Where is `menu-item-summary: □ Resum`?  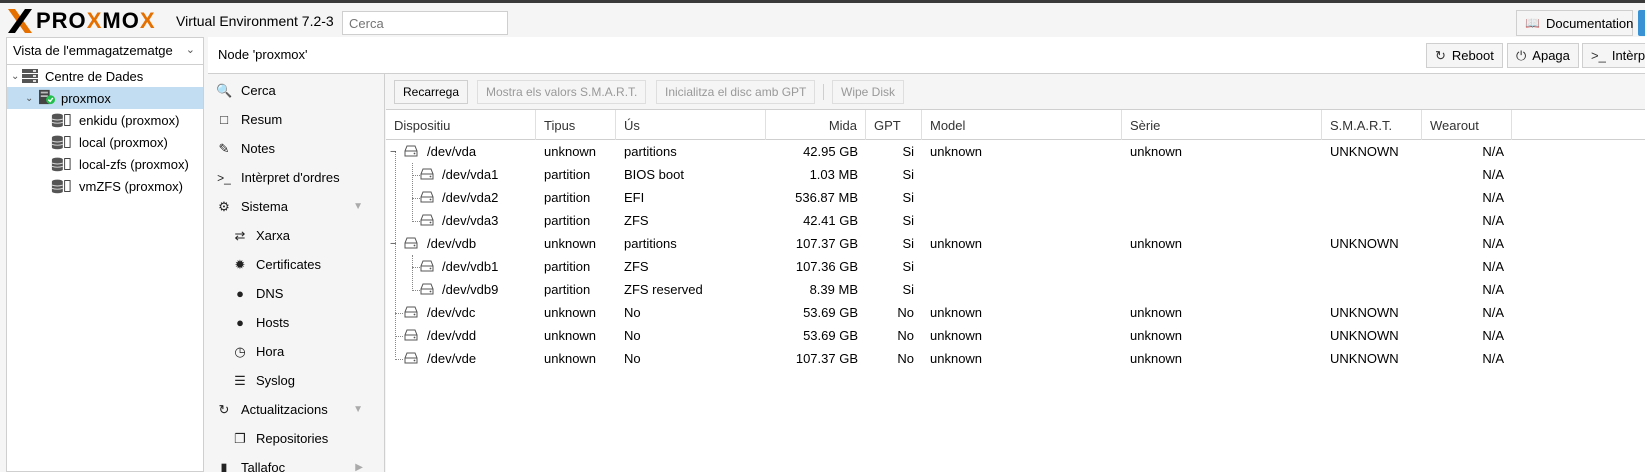
menu-item-summary: □ Resum is located at coordinates (296, 119).